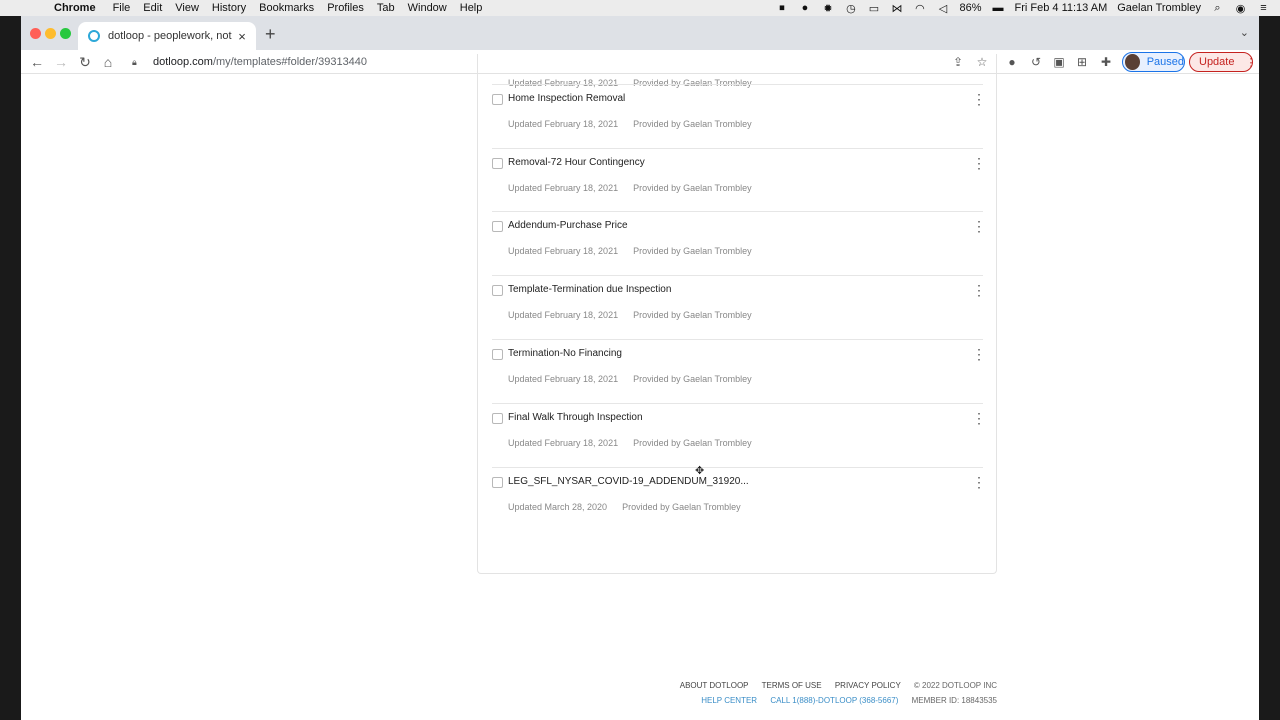 The image size is (1280, 720). Describe the element at coordinates (568, 225) in the screenshot. I see `template-name: Addendum-Purchase Price` at that location.